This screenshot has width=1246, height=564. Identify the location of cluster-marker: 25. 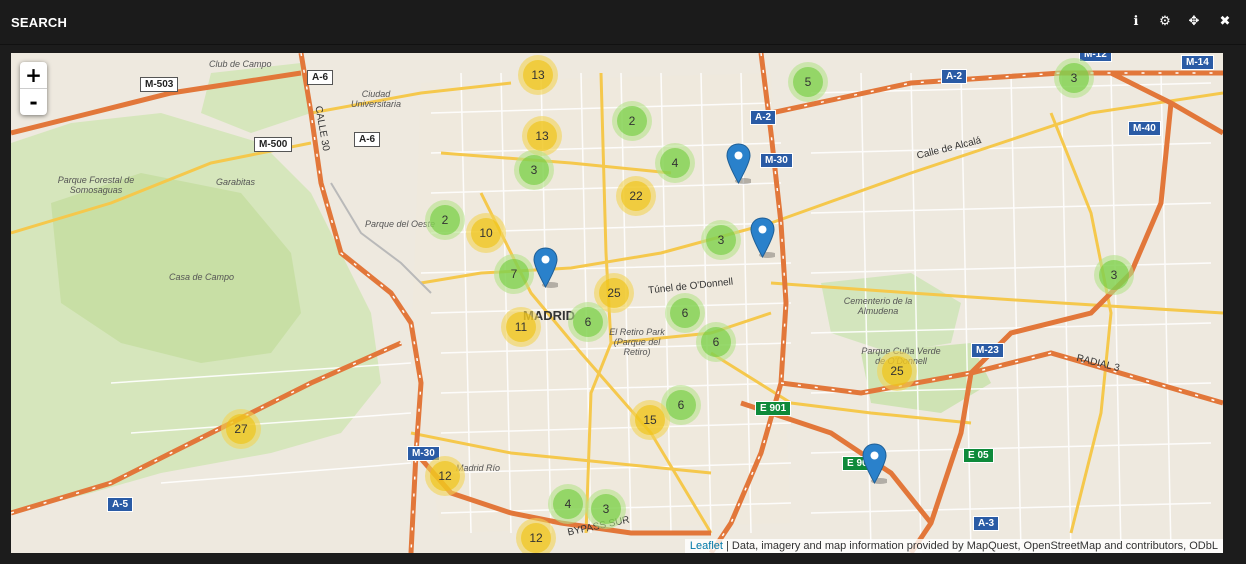
(897, 371).